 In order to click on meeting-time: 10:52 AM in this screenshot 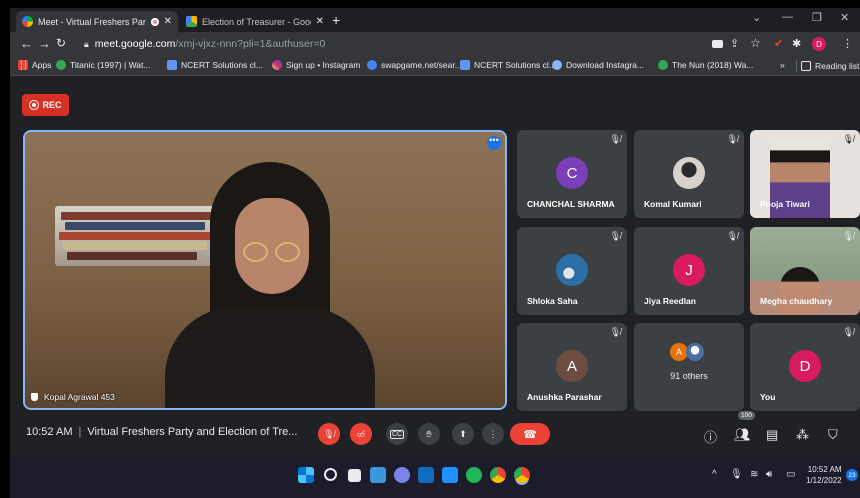, I will do `click(49, 432)`.